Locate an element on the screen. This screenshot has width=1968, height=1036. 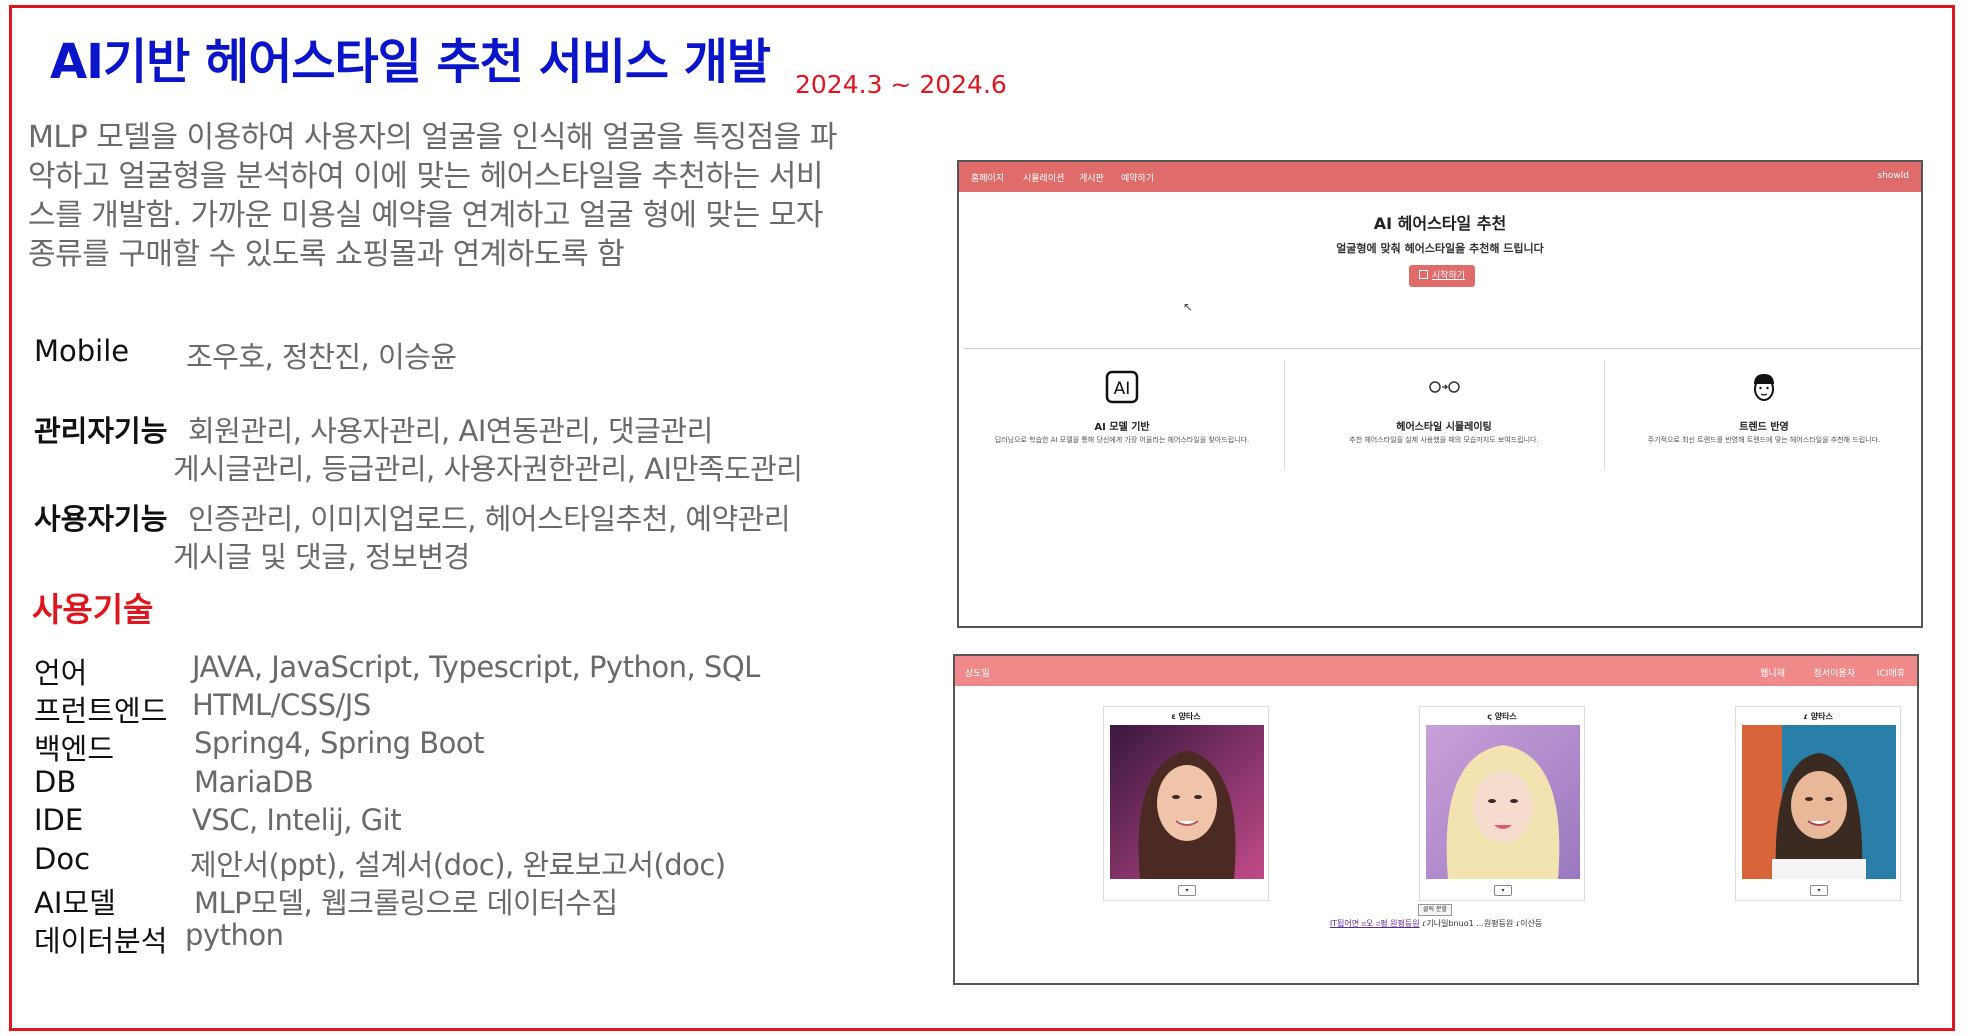
result-card: ɾ 양타스 ▾ is located at coordinates (1818, 803).